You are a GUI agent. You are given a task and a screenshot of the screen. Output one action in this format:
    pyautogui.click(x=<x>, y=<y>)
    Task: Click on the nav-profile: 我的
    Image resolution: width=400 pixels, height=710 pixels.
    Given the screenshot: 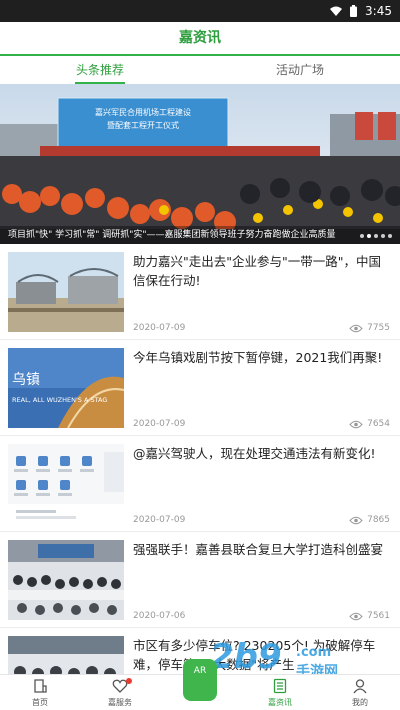 What is the action you would take?
    pyautogui.click(x=360, y=692)
    